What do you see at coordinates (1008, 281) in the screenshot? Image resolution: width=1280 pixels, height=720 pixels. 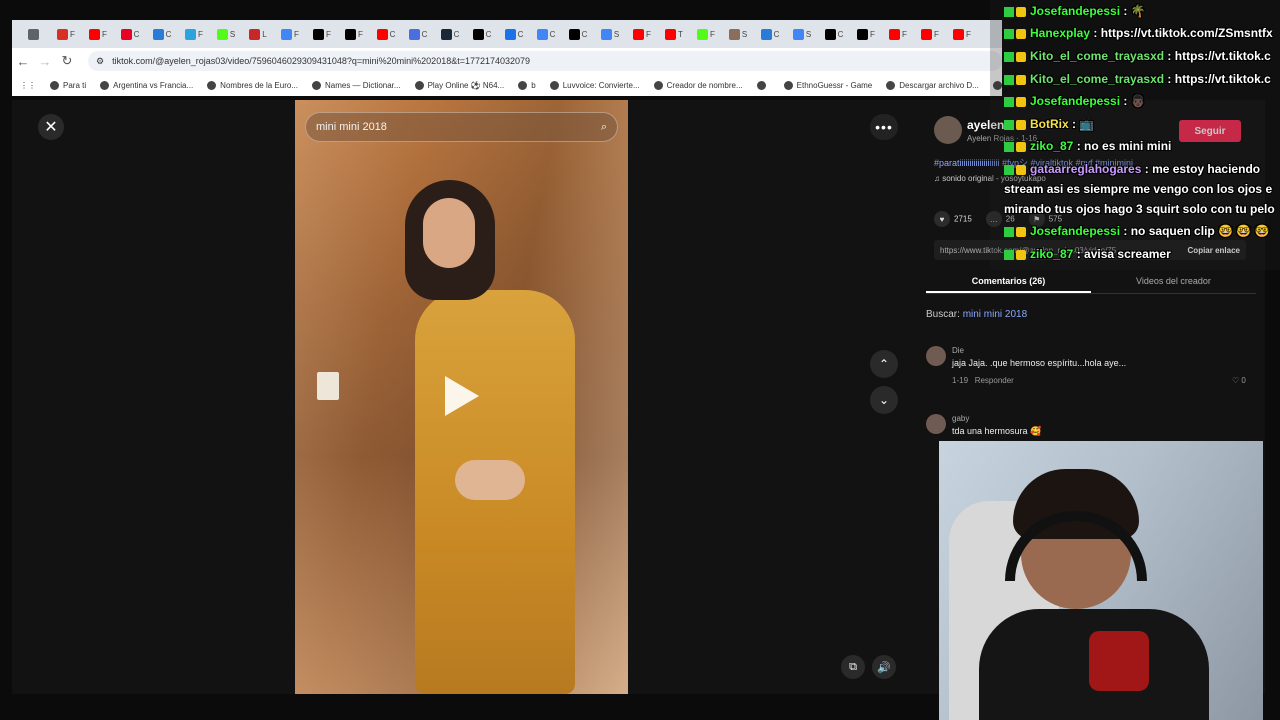 I see `tab-comments: Comentarios (26)` at bounding box center [1008, 281].